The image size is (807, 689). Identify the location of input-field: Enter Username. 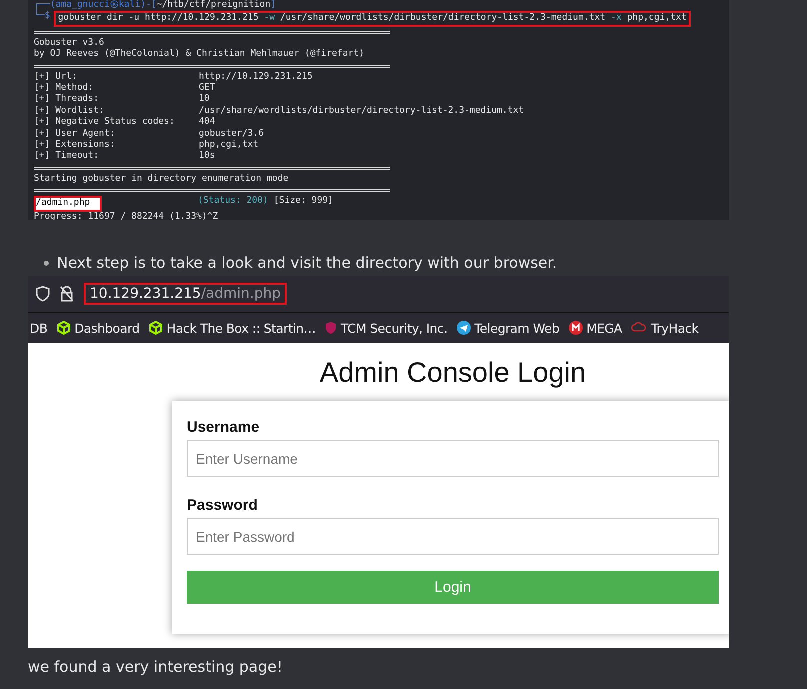
(453, 458).